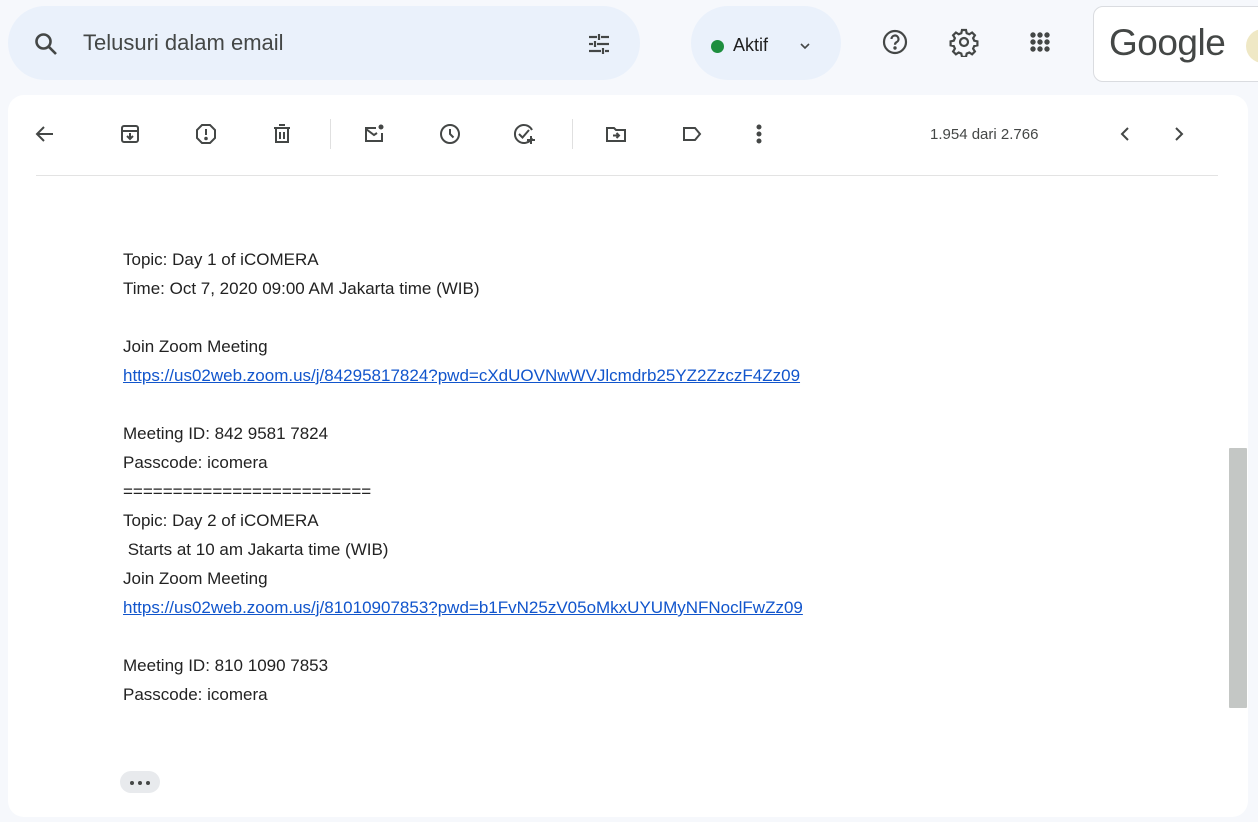 Image resolution: width=1258 pixels, height=822 pixels. What do you see at coordinates (1040, 42) in the screenshot?
I see `apps-icon` at bounding box center [1040, 42].